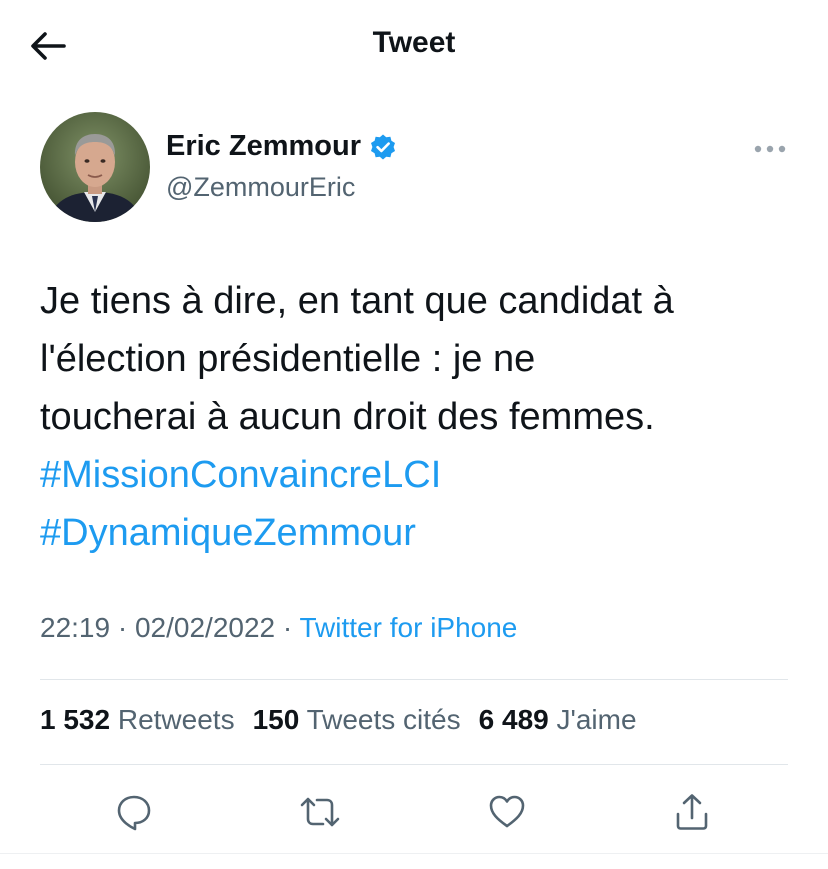  I want to click on reply-icon, so click(134, 813).